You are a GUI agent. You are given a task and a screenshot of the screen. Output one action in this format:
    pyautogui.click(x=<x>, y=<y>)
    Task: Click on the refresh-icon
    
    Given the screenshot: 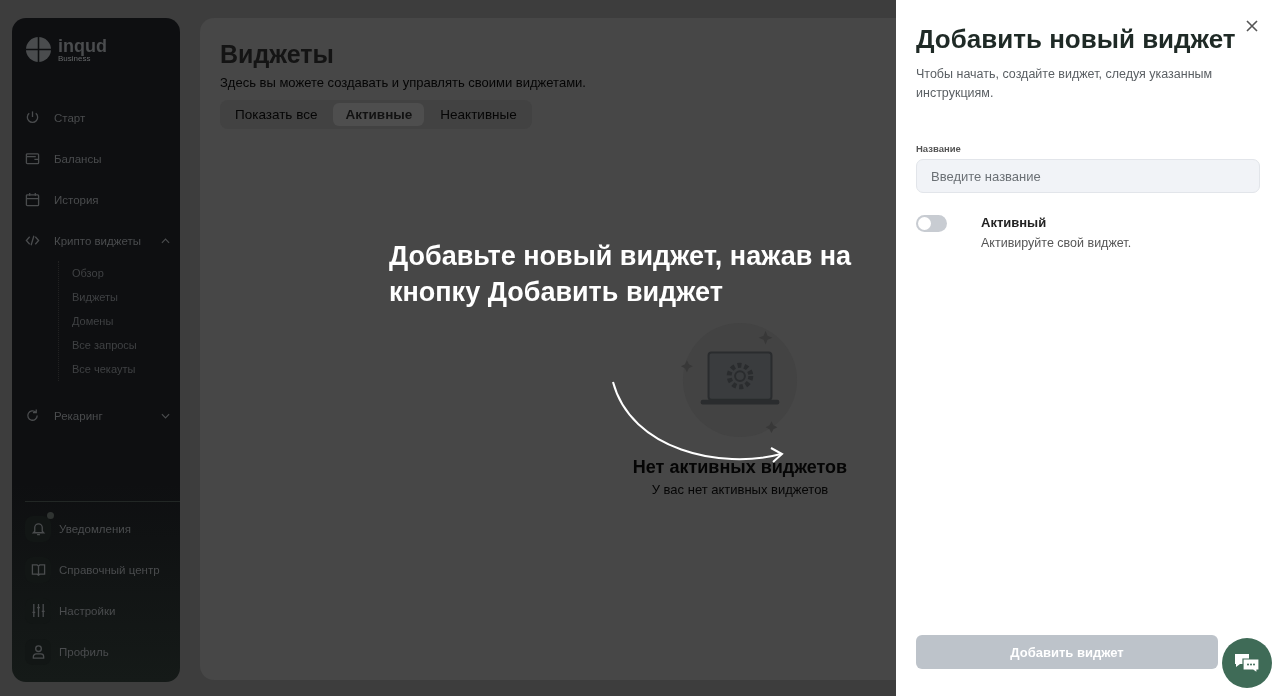 What is the action you would take?
    pyautogui.click(x=32, y=415)
    